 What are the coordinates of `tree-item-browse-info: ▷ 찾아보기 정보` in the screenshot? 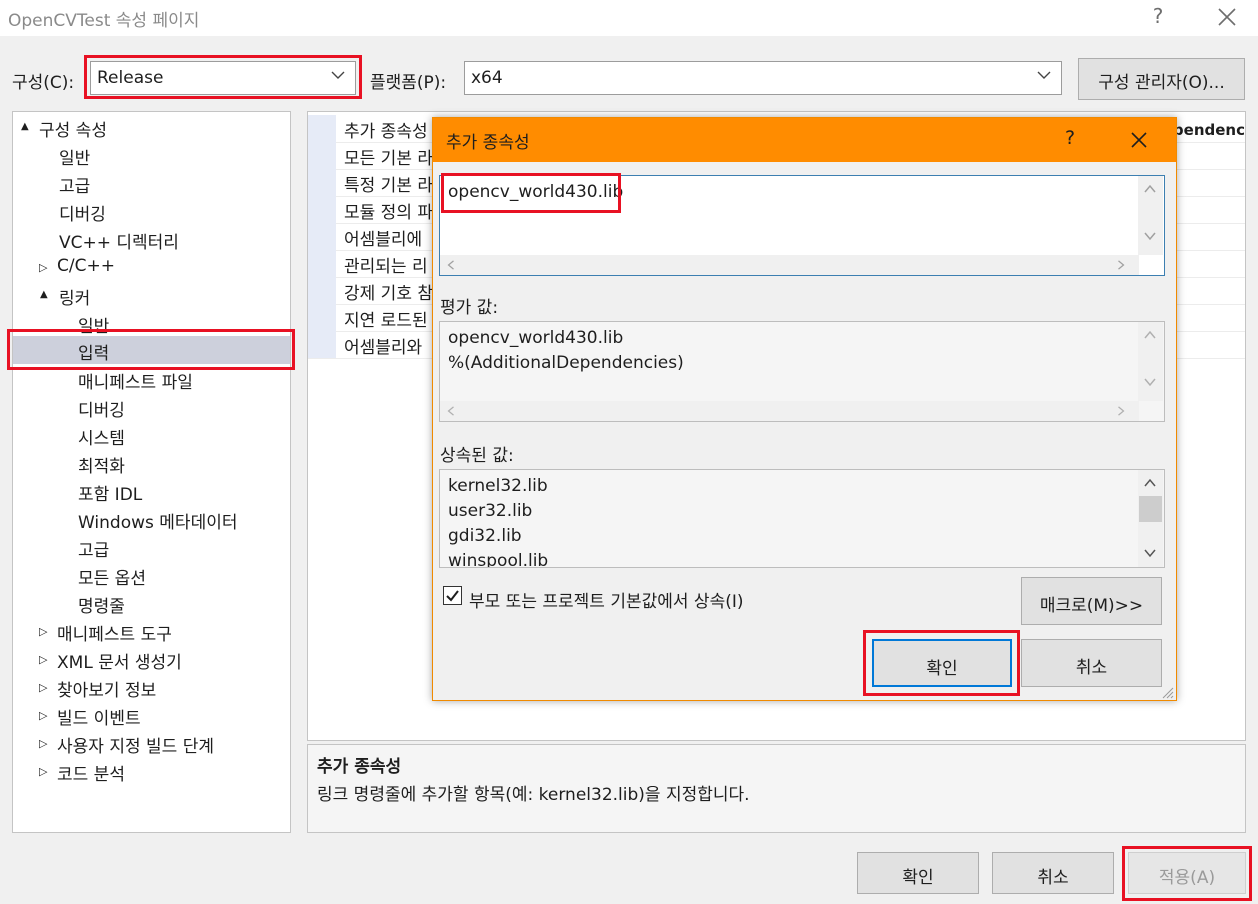 It's located at (151, 687).